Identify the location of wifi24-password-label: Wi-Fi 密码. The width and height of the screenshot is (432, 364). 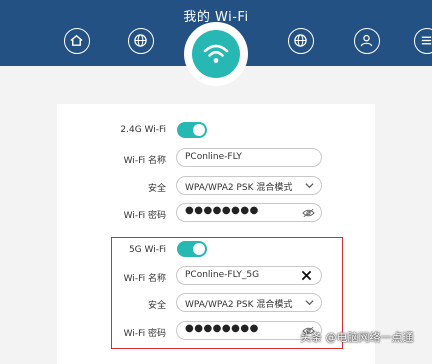
(144, 216).